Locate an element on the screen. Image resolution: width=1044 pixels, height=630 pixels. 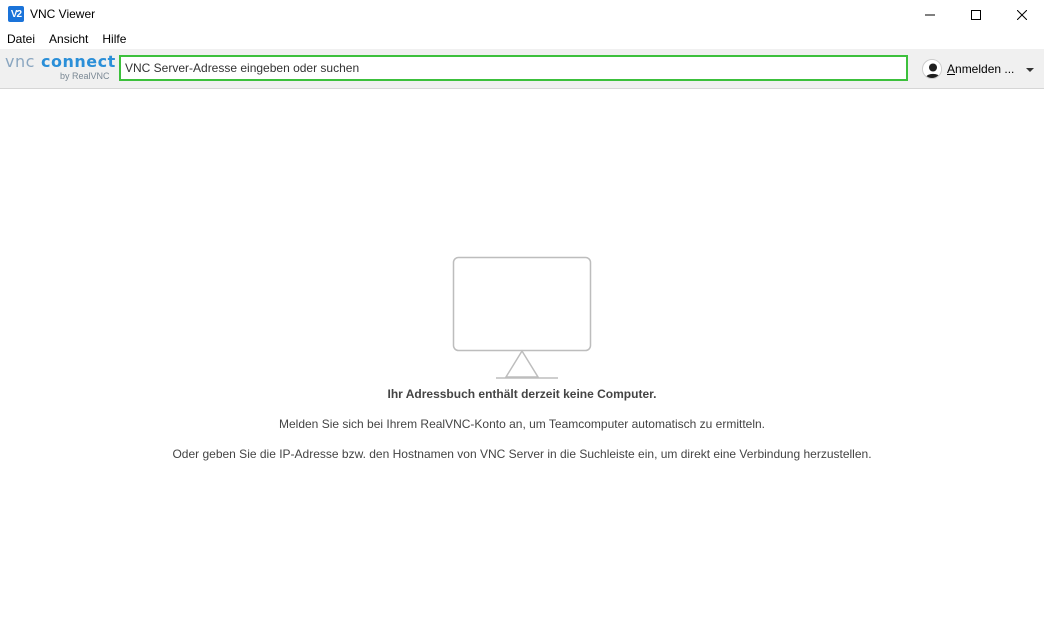
user-avatar-icon is located at coordinates (932, 69).